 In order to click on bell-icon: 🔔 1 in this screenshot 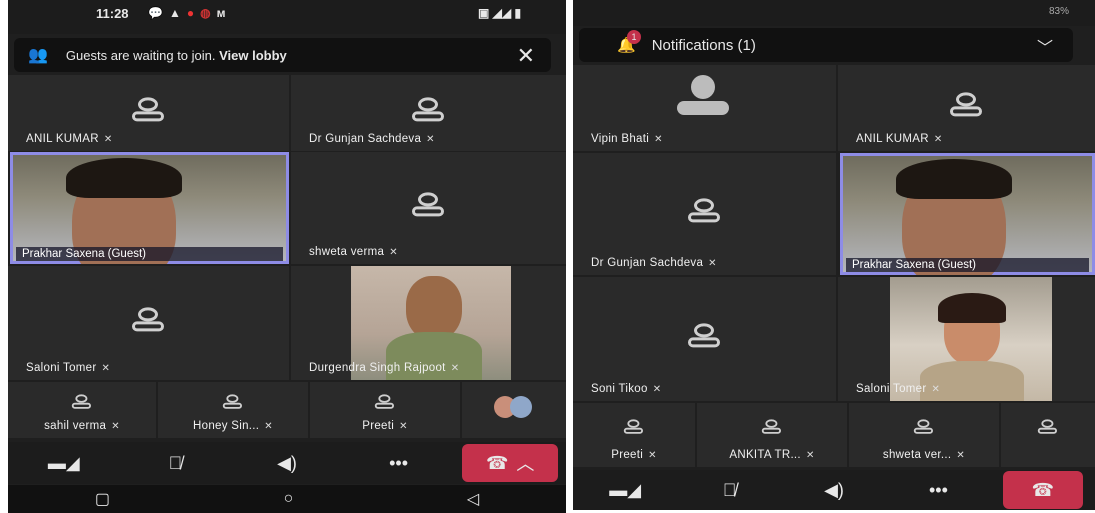, I will do `click(629, 42)`.